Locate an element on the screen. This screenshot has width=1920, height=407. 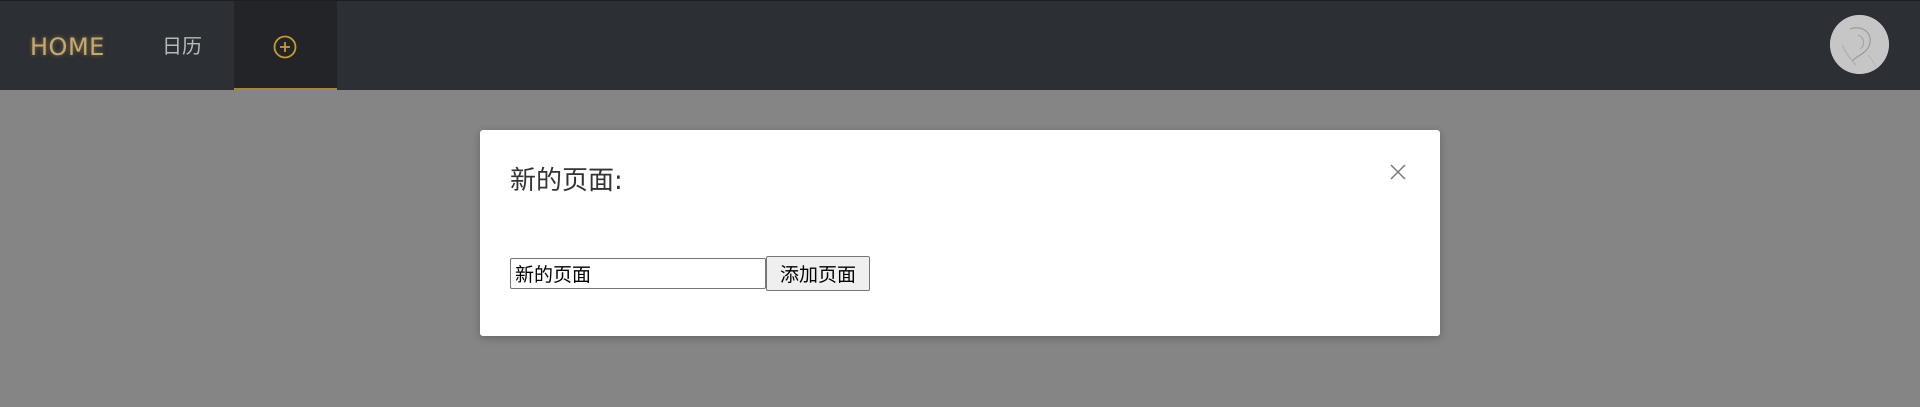
close-icon is located at coordinates (1398, 172).